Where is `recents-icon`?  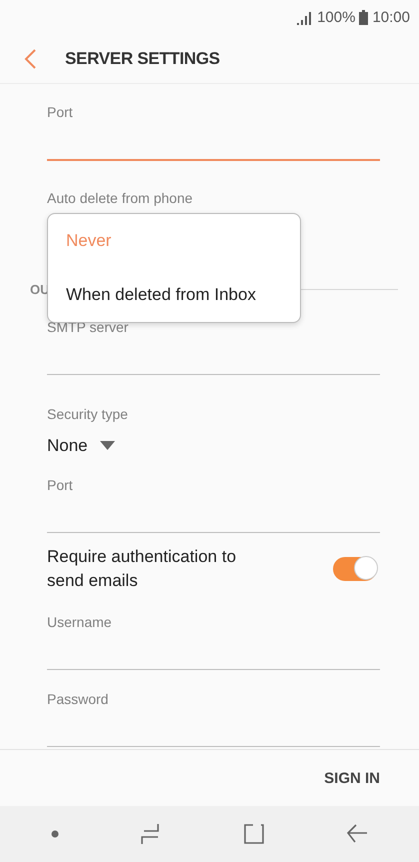
recents-icon is located at coordinates (151, 834).